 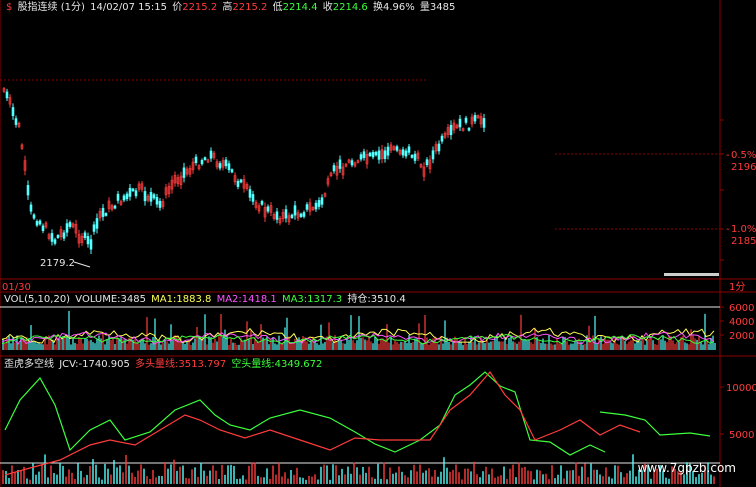 I want to click on vol-volume: VOLUME:3485, so click(x=110, y=299).